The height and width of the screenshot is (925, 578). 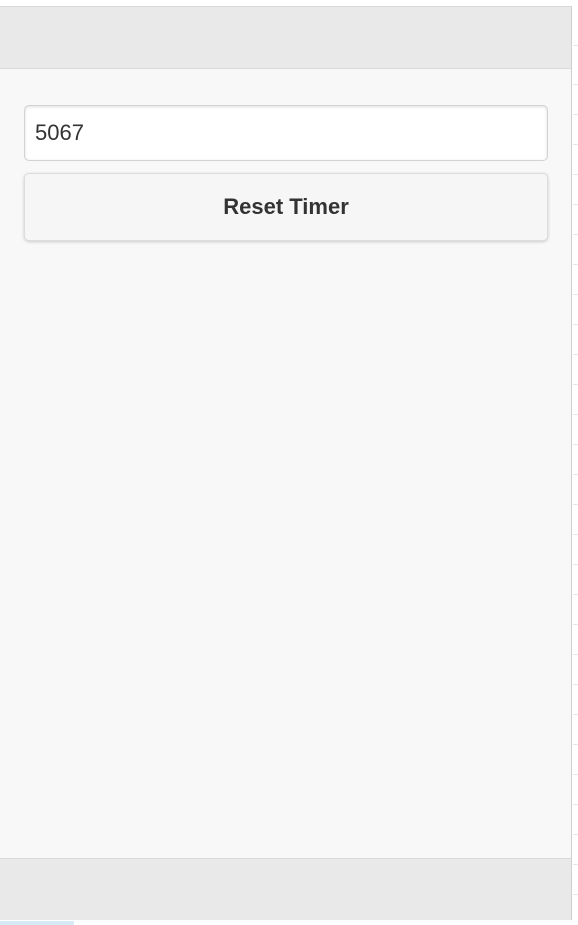 What do you see at coordinates (37, 923) in the screenshot?
I see `bottom-edge-tab` at bounding box center [37, 923].